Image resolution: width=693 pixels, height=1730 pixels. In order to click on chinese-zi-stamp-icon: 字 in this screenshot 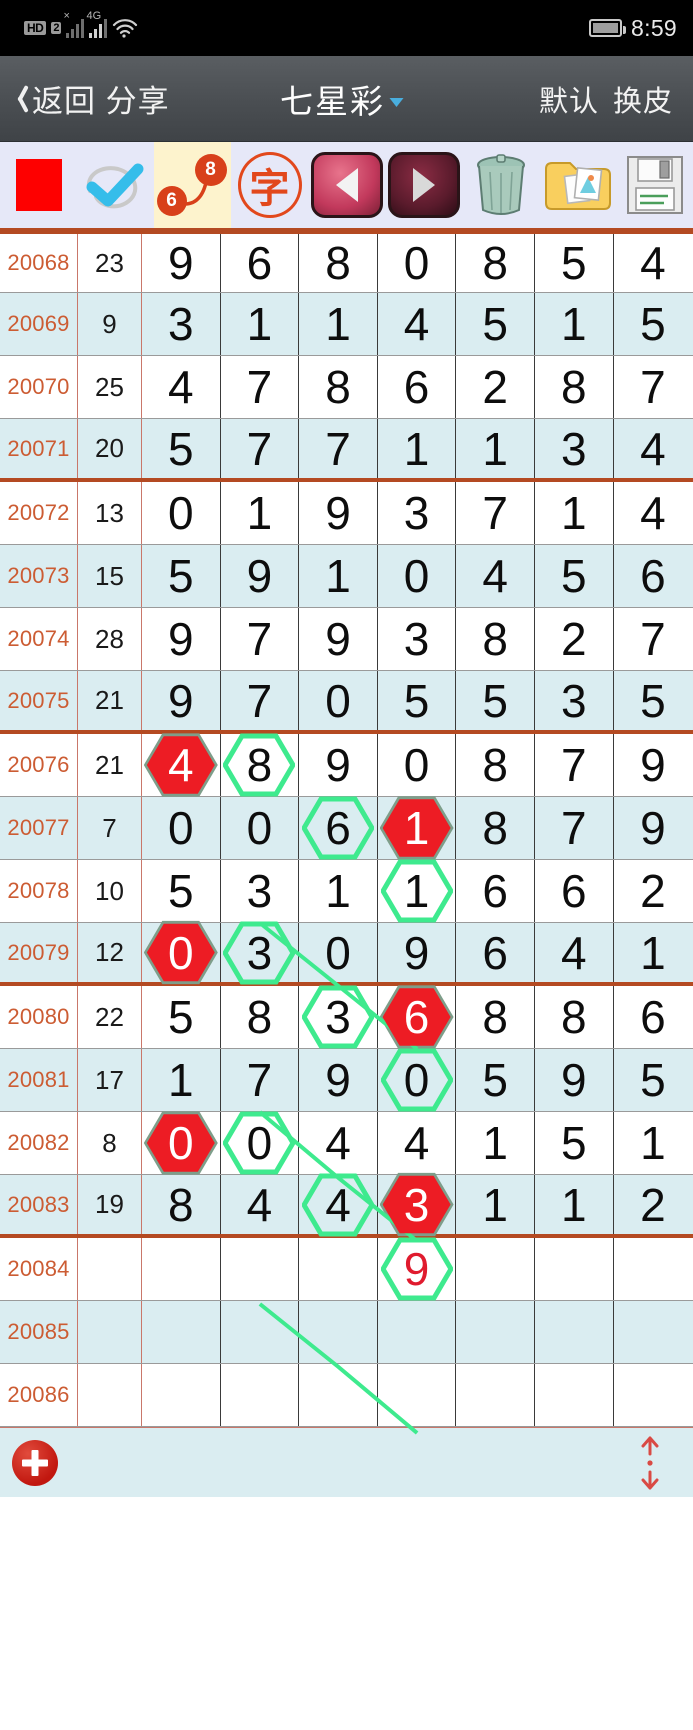, I will do `click(269, 185)`.